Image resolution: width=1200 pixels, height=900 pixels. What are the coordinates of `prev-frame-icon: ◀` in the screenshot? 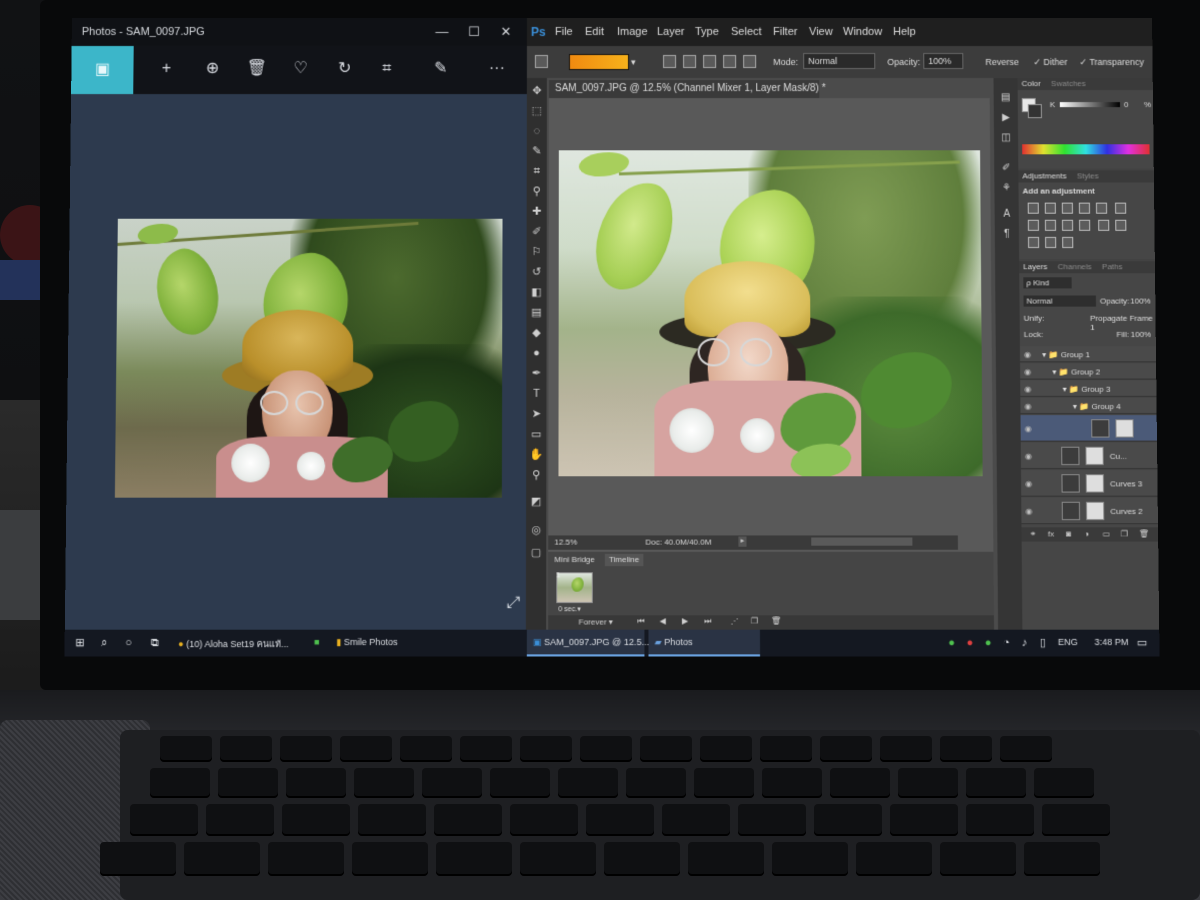 It's located at (663, 620).